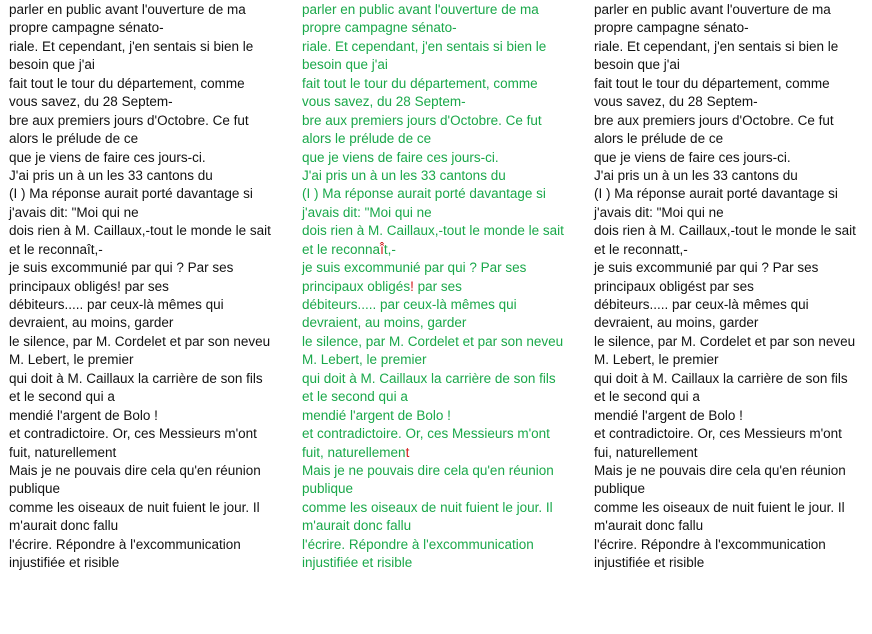 The height and width of the screenshot is (634, 872). What do you see at coordinates (646, 452) in the screenshot?
I see `text-line: fui, naturellement` at bounding box center [646, 452].